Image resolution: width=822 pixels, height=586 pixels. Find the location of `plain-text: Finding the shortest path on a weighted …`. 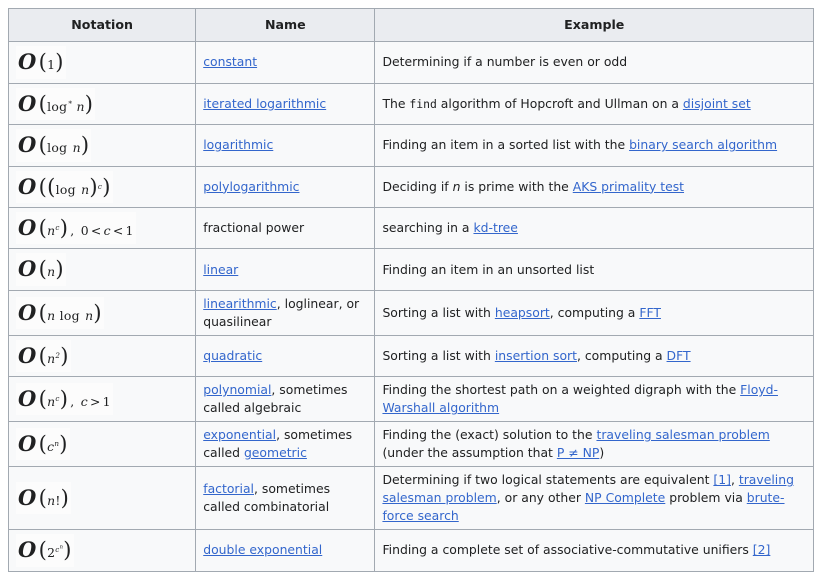

plain-text: Finding the shortest path on a weighted … is located at coordinates (561, 390).